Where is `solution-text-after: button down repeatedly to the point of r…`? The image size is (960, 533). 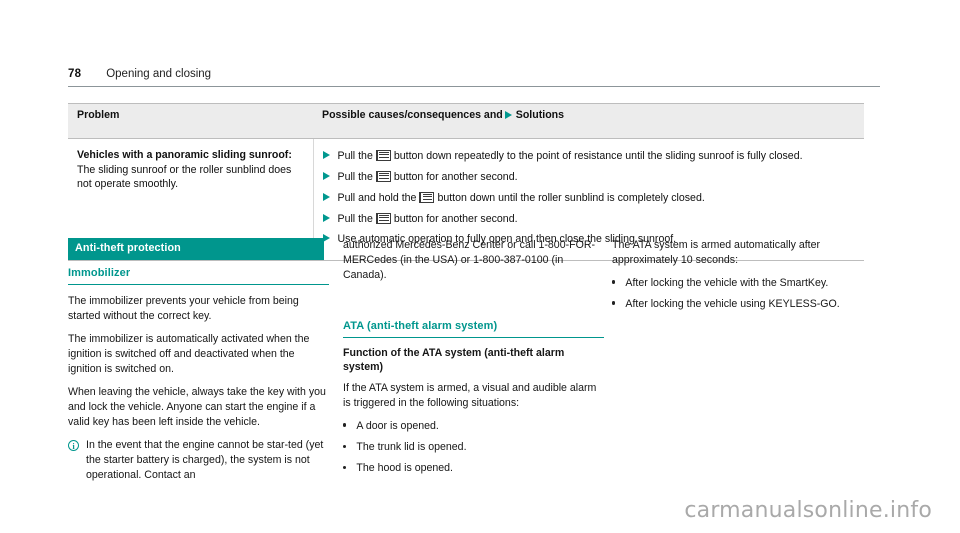
solution-text-after: button down repeatedly to the point of r… is located at coordinates (598, 156).